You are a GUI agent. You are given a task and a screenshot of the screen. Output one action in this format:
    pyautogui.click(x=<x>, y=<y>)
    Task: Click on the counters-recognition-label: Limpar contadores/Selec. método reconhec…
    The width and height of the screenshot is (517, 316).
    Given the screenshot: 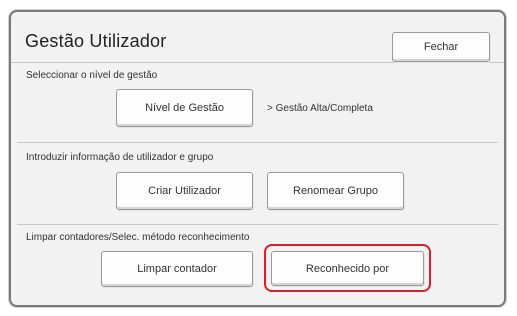 What is the action you would take?
    pyautogui.click(x=138, y=237)
    